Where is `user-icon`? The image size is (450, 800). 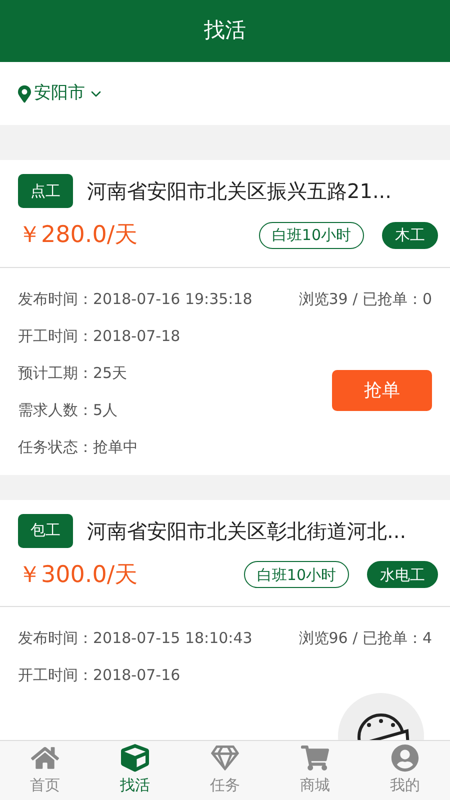
user-icon is located at coordinates (405, 758).